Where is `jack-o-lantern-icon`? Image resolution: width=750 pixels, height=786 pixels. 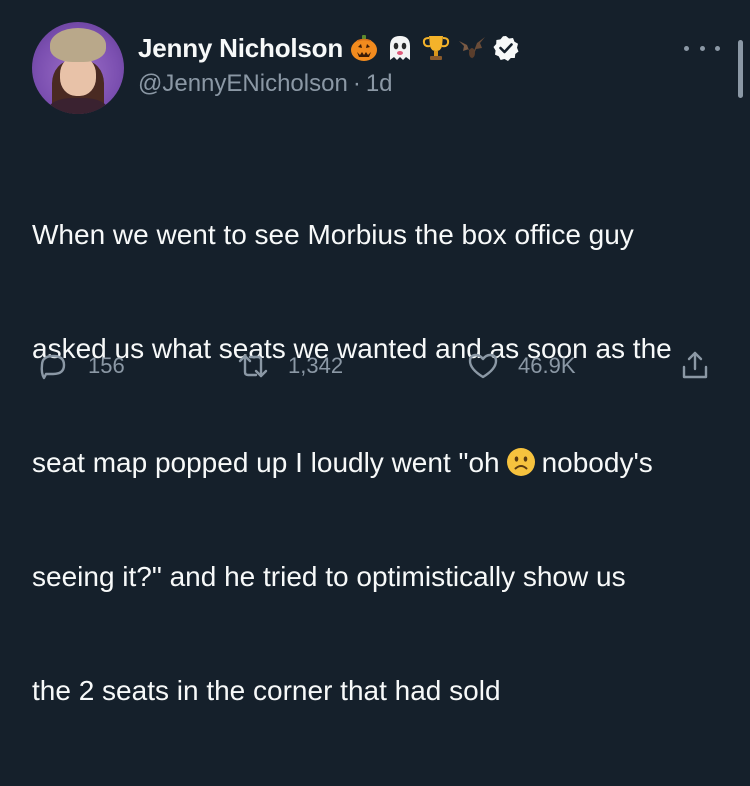
jack-o-lantern-icon is located at coordinates (364, 48).